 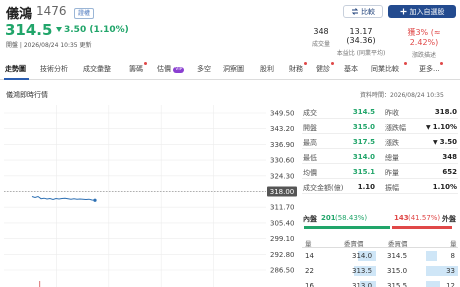 What do you see at coordinates (380, 157) in the screenshot?
I see `stats-row: 最低 314.0 總量 348` at bounding box center [380, 157].